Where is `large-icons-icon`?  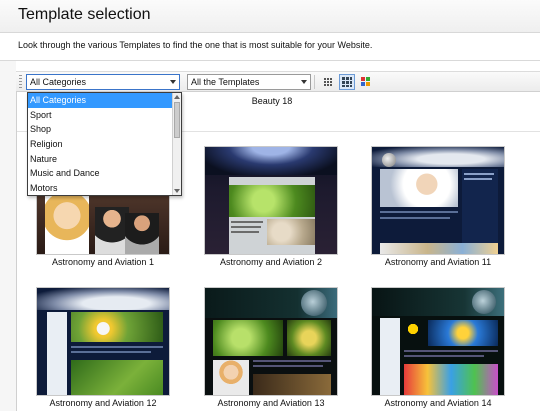
large-icons-icon is located at coordinates (366, 82).